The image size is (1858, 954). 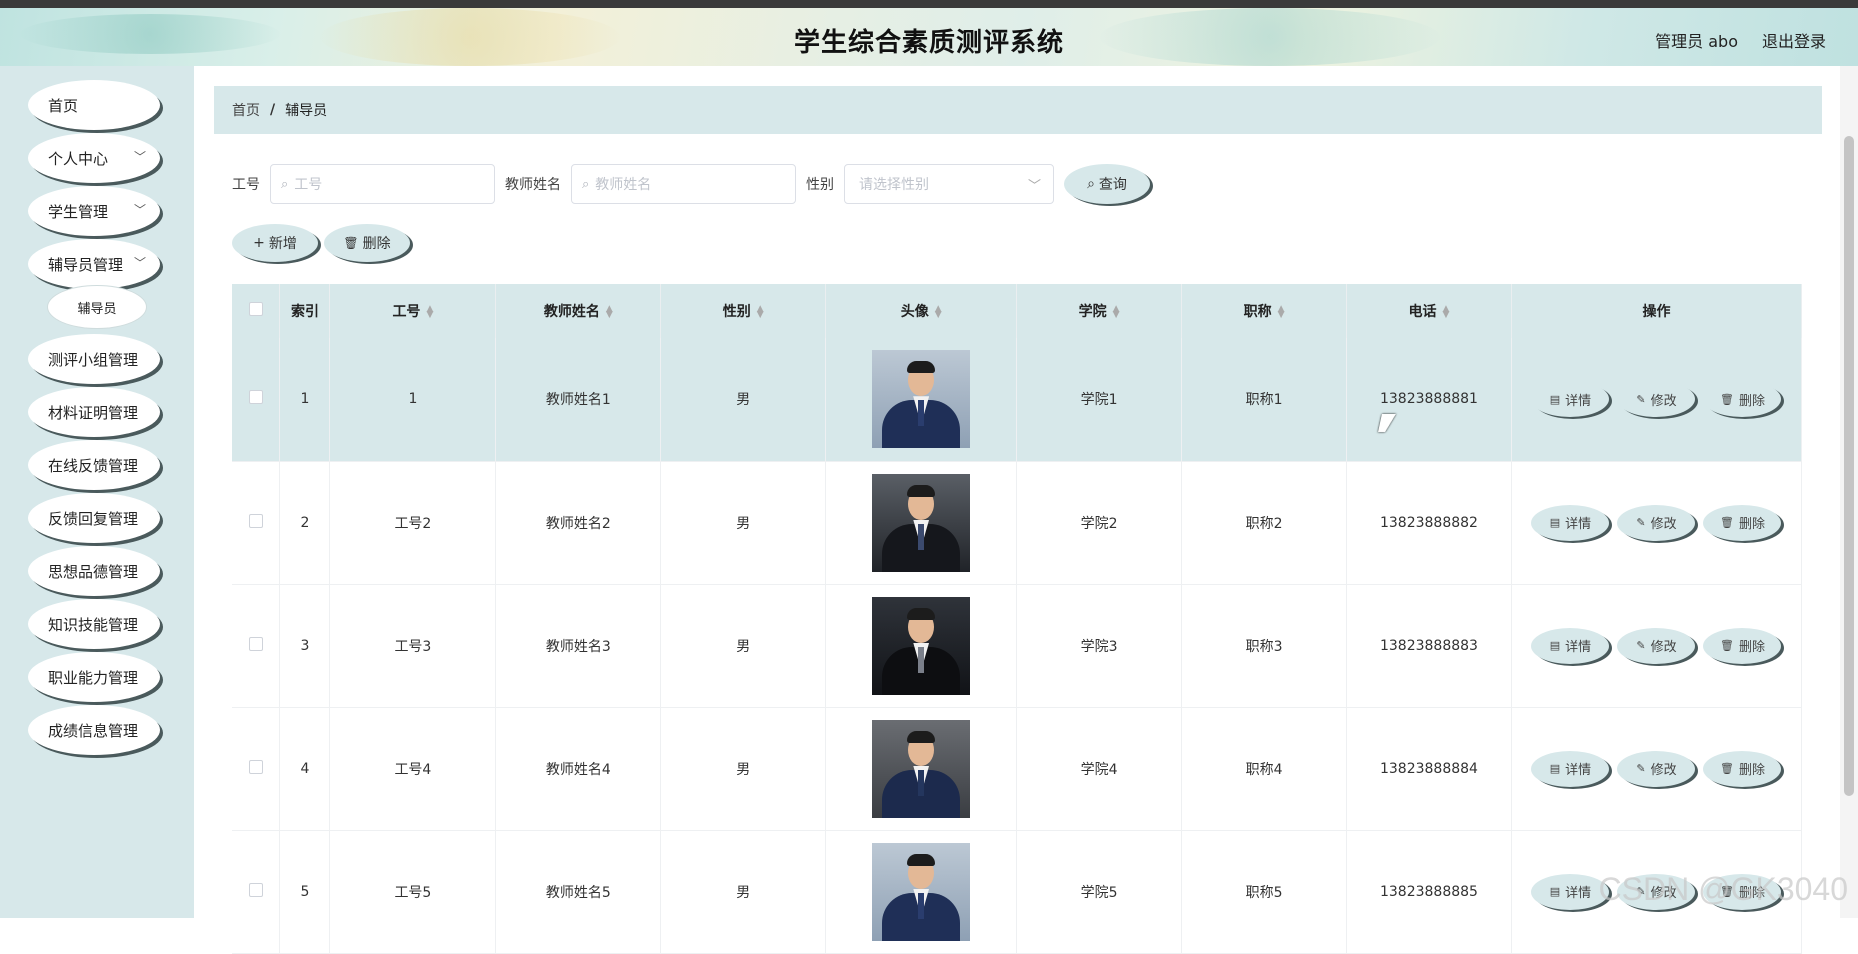 I want to click on sidebar-item-label: 辅导员管理, so click(x=85, y=264).